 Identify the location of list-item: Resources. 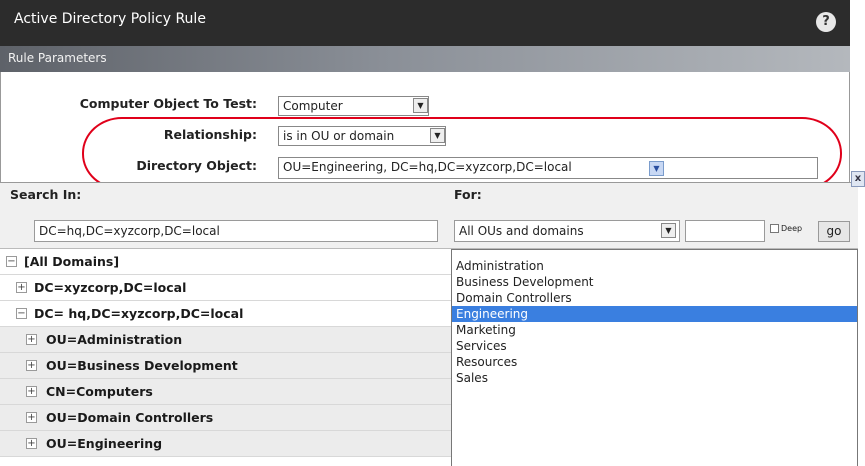
(654, 362).